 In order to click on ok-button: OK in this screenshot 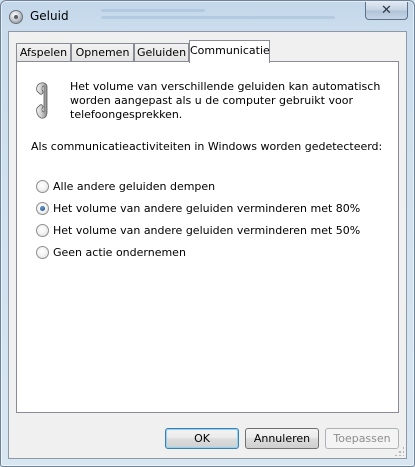, I will do `click(202, 438)`.